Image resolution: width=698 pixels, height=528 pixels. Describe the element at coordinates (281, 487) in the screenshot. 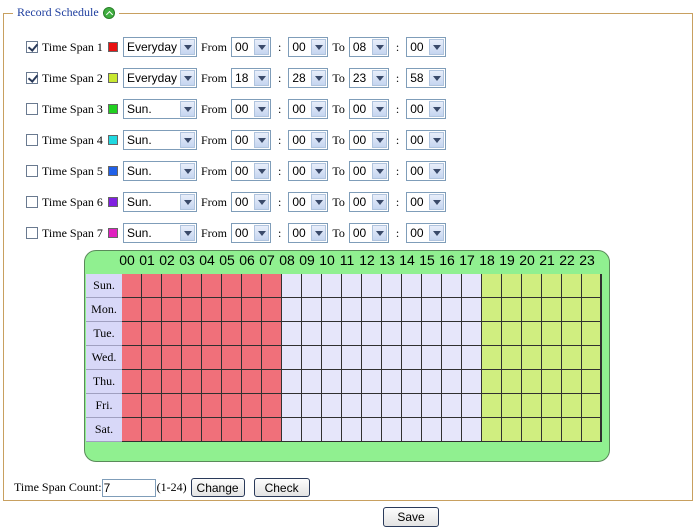

I see `check-button: Check` at that location.